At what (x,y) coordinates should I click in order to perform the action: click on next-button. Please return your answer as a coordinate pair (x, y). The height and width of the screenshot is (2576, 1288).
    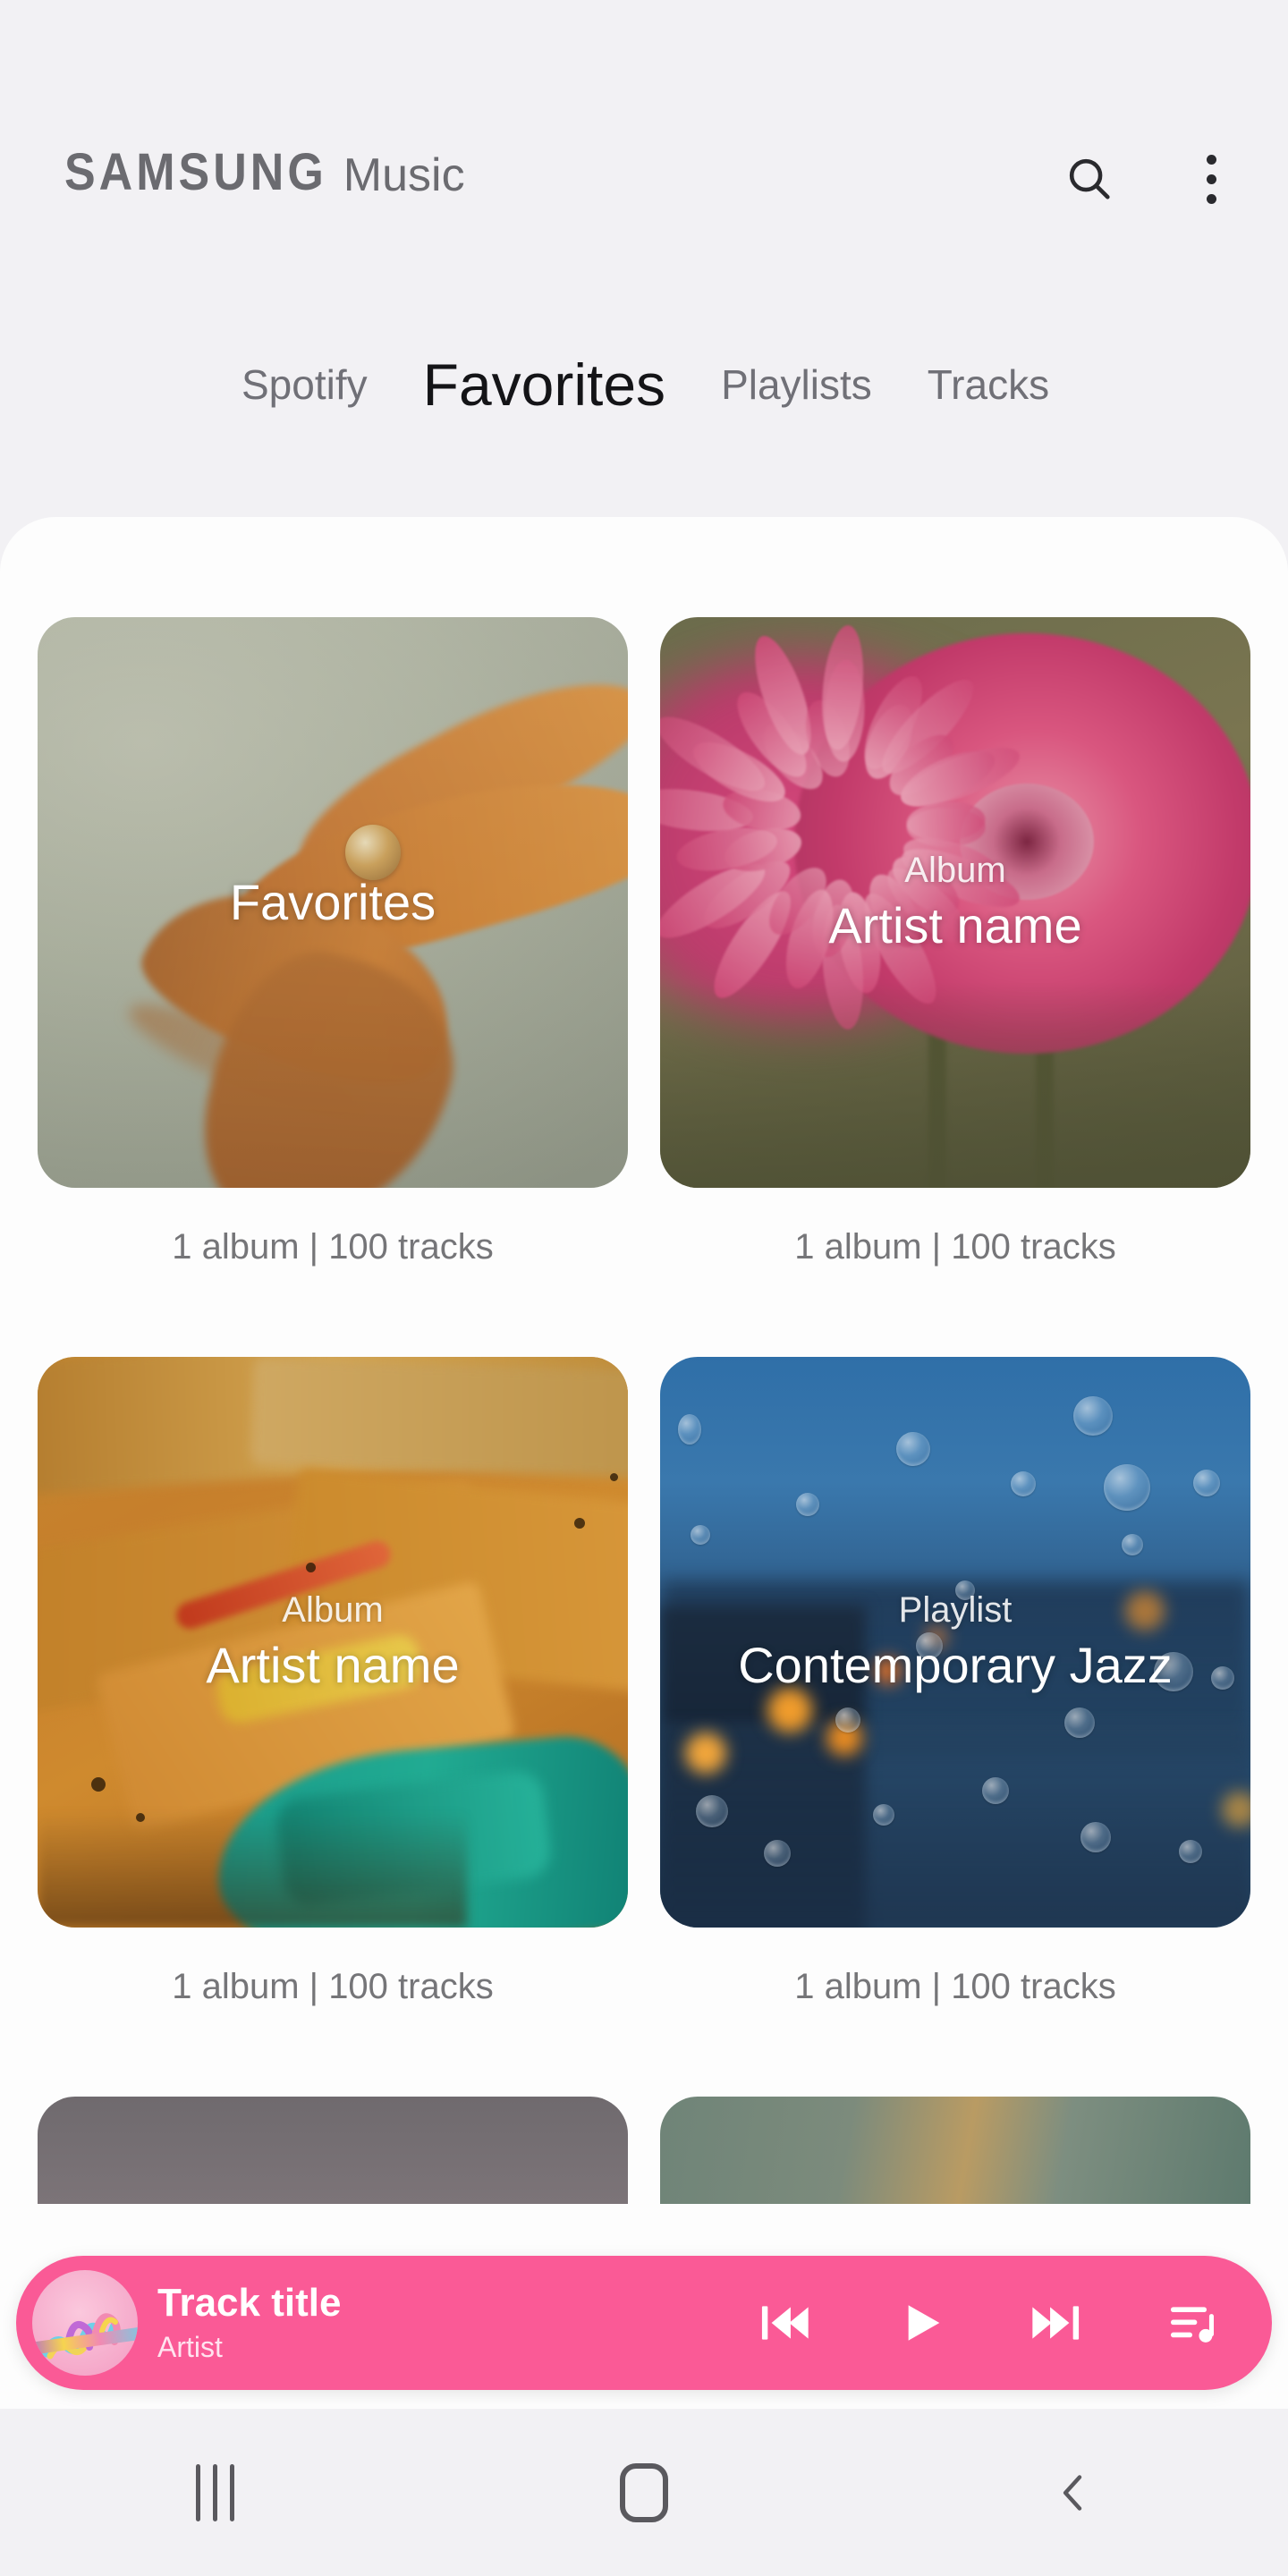
    Looking at the image, I should click on (1056, 2323).